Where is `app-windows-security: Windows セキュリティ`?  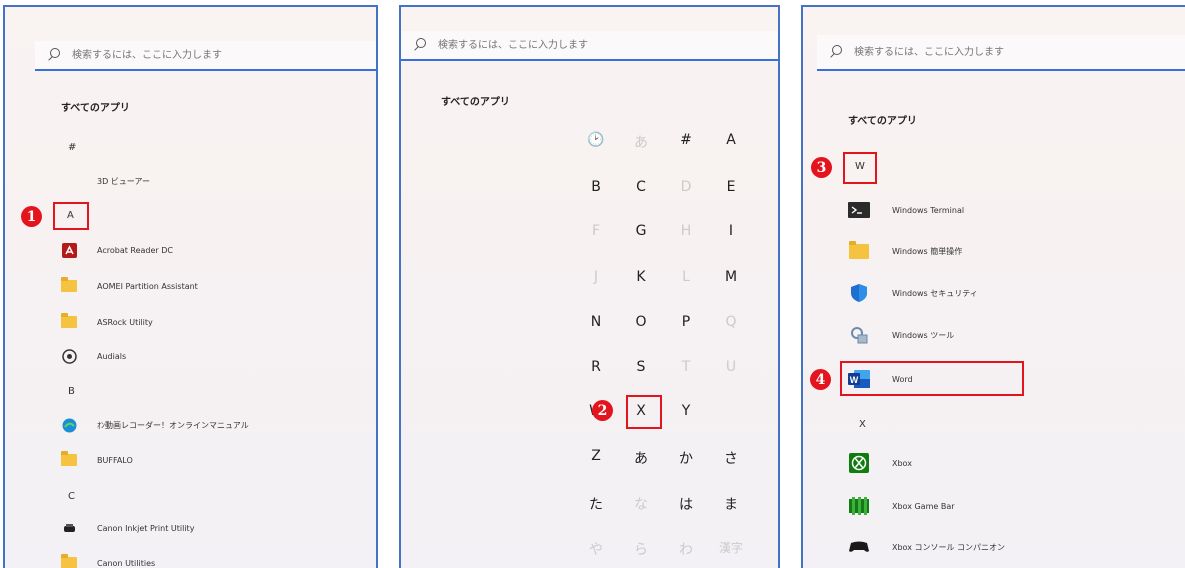 app-windows-security: Windows セキュリティ is located at coordinates (913, 293).